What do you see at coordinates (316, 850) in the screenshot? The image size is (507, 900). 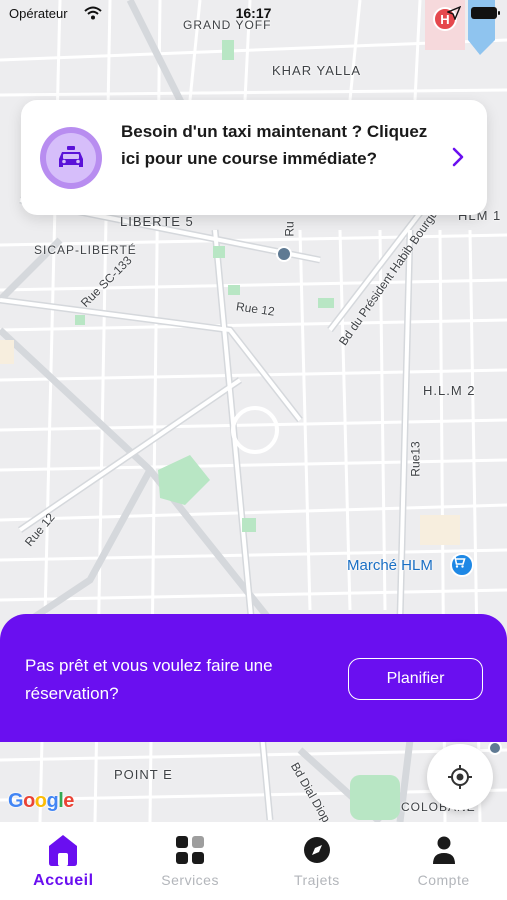 I see `compass-icon` at bounding box center [316, 850].